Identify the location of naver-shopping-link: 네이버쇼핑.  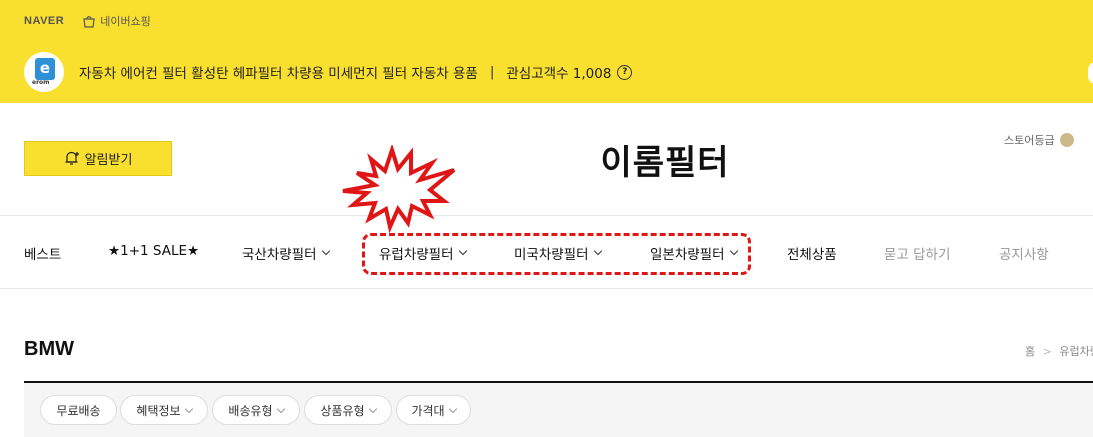
(116, 21).